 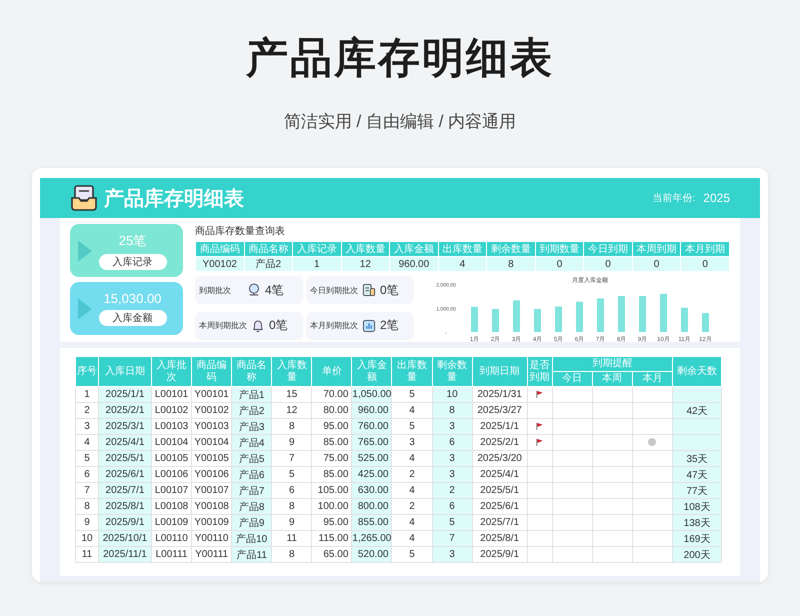 What do you see at coordinates (125, 394) in the screenshot?
I see `table-cell: 2025/1/1` at bounding box center [125, 394].